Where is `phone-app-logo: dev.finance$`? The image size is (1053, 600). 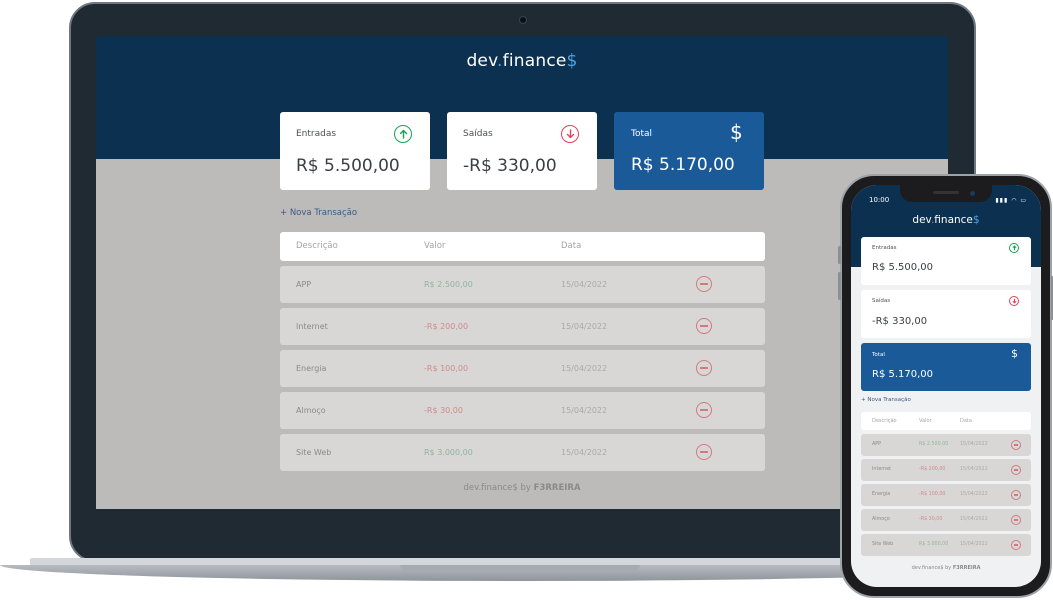 phone-app-logo: dev.finance$ is located at coordinates (946, 220).